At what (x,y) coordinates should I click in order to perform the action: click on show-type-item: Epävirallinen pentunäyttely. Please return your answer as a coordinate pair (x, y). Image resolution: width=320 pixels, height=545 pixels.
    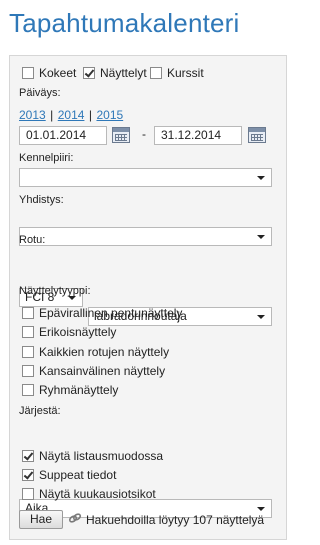
    Looking at the image, I should click on (102, 313).